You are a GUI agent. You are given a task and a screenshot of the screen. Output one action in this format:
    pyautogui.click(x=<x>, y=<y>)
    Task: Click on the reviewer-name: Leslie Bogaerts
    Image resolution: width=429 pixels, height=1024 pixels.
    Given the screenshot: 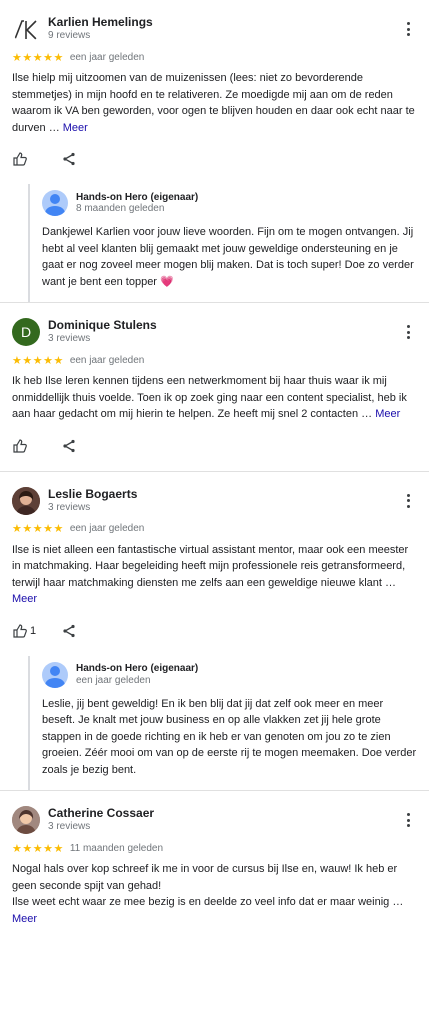 What is the action you would take?
    pyautogui.click(x=92, y=494)
    